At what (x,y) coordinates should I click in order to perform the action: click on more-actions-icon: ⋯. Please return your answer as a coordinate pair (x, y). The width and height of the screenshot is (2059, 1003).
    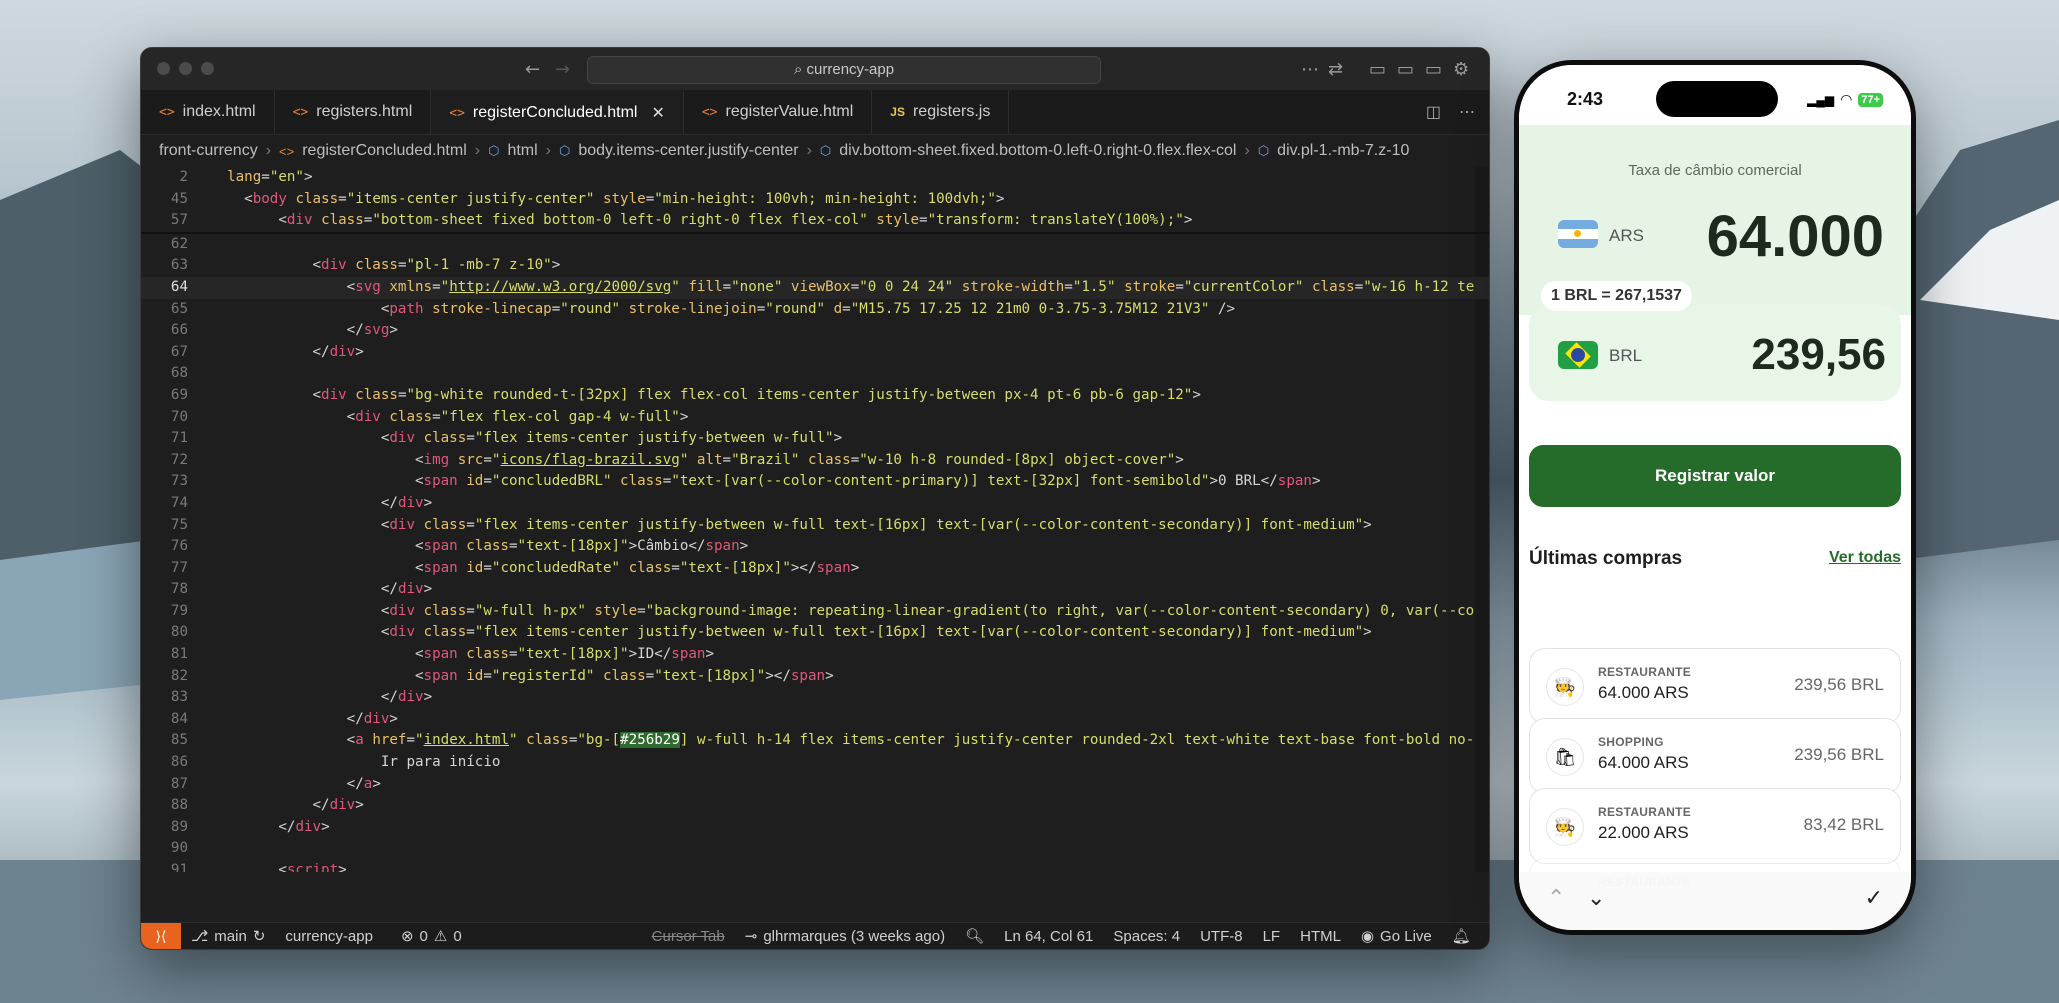
    Looking at the image, I should click on (1467, 112).